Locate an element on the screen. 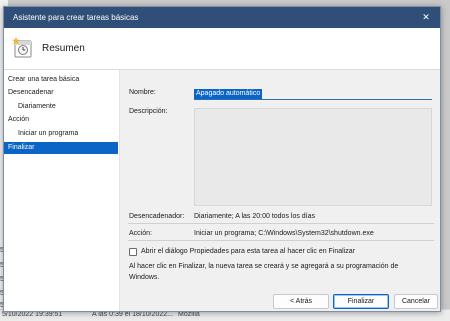 The height and width of the screenshot is (321, 450). background-row-author: Mozilla is located at coordinates (189, 314).